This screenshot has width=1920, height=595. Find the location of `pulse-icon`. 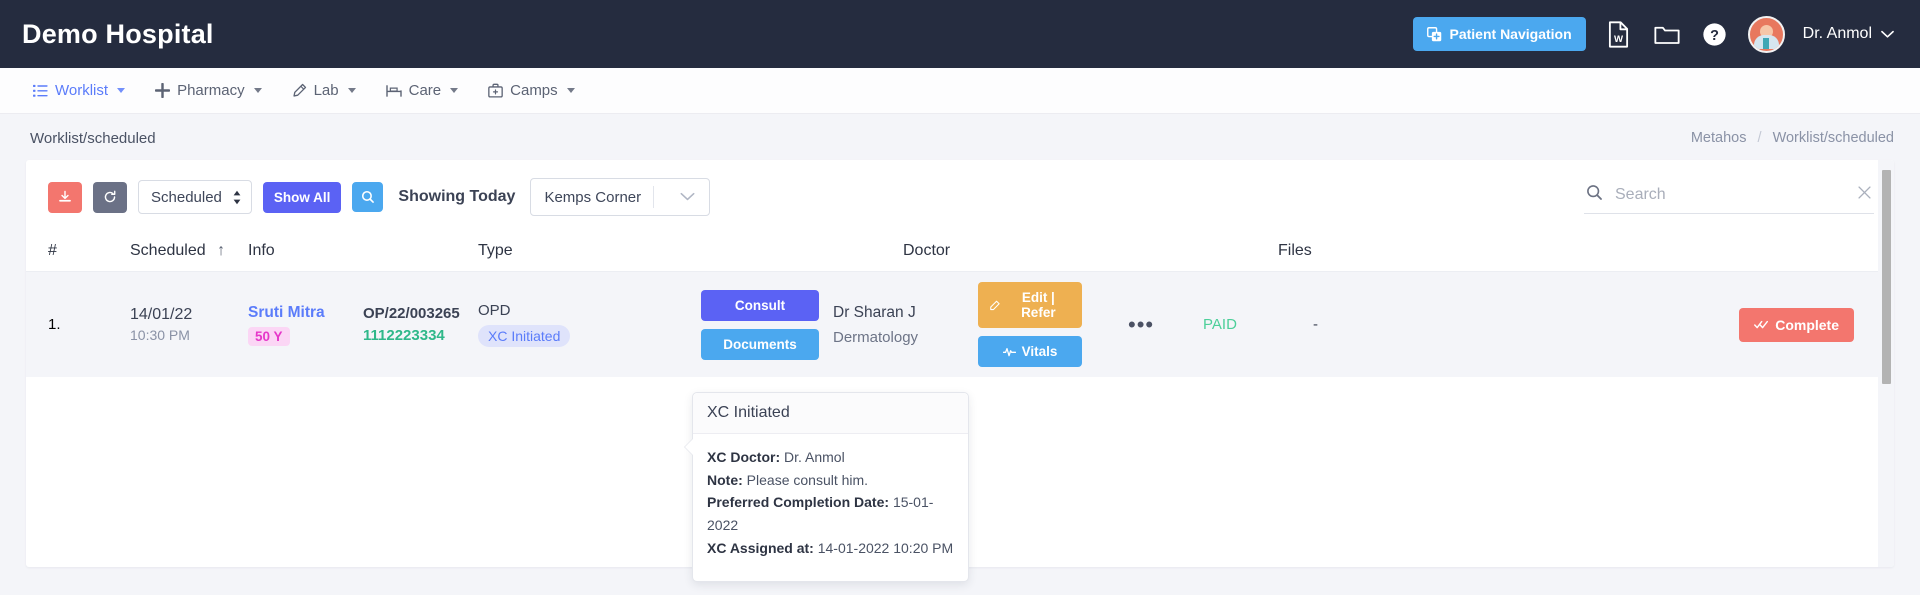

pulse-icon is located at coordinates (1009, 352).